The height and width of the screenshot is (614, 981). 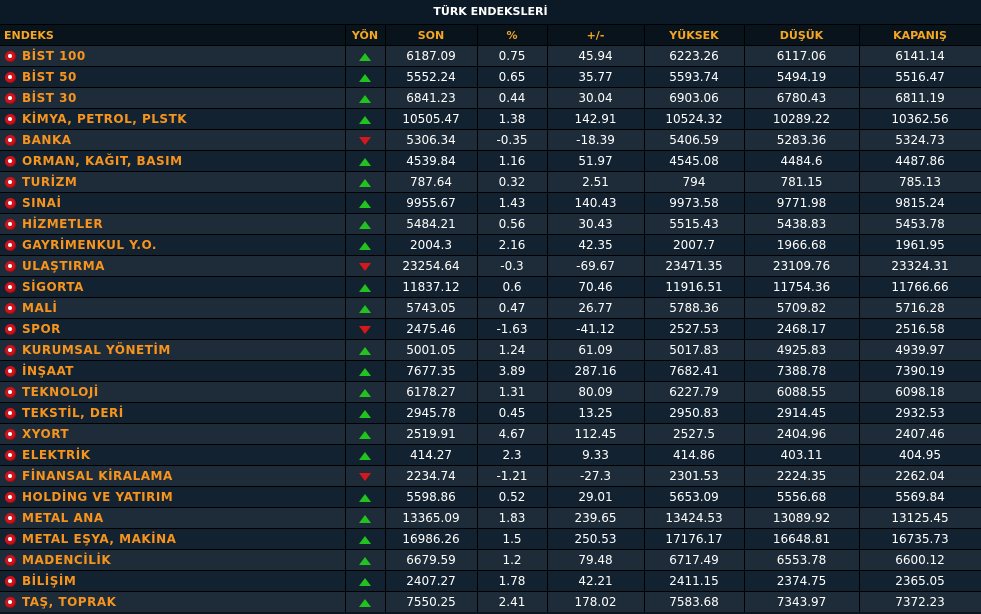 What do you see at coordinates (173, 308) in the screenshot?
I see `cell-name: MALİ` at bounding box center [173, 308].